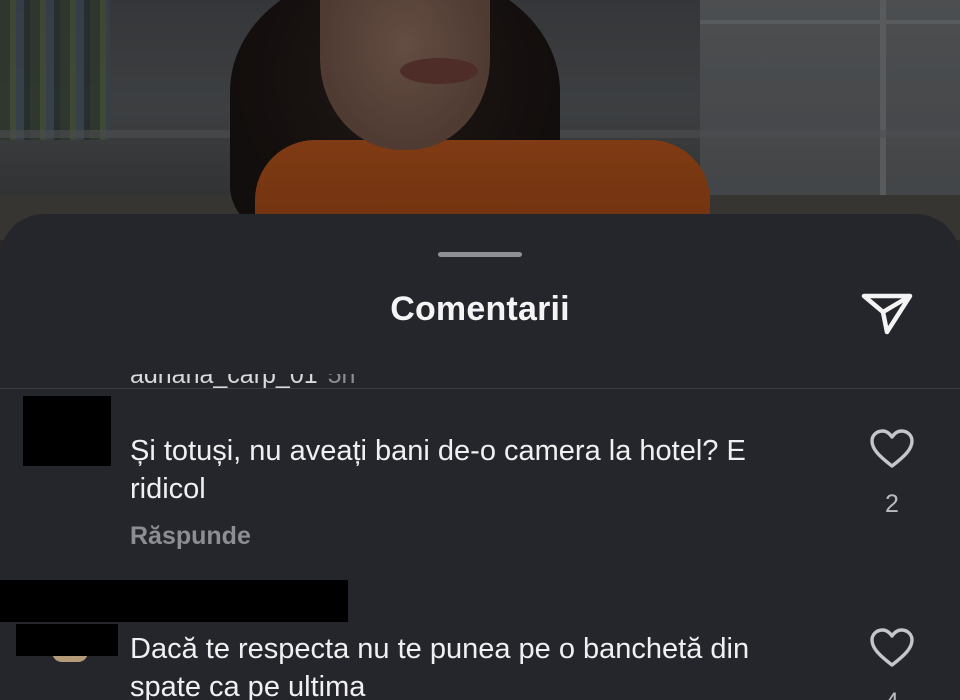  What do you see at coordinates (190, 536) in the screenshot?
I see `reply-button: Răspunde` at bounding box center [190, 536].